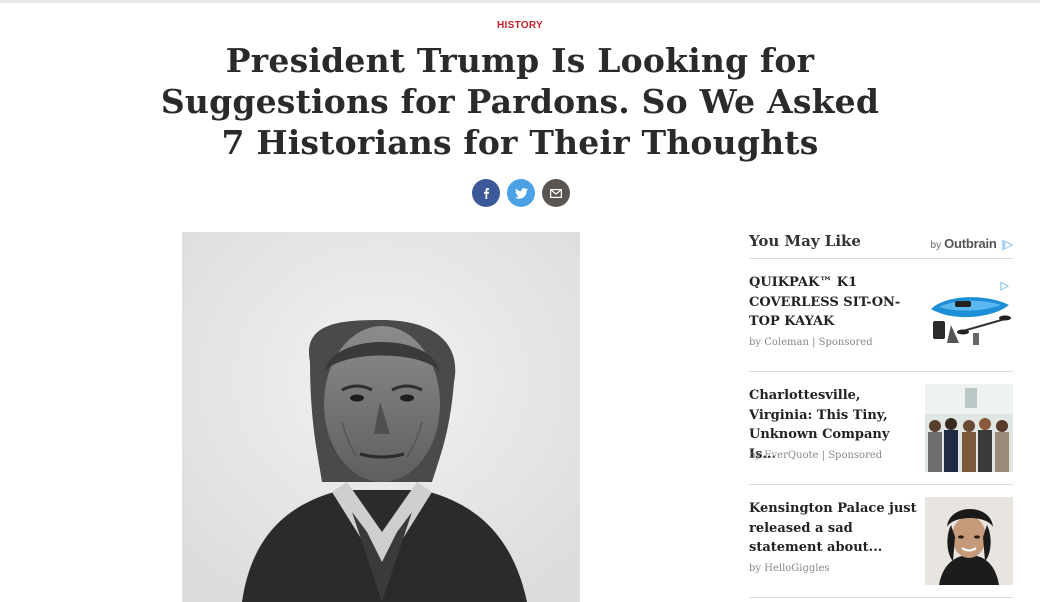 The height and width of the screenshot is (602, 1040). I want to click on twitter-icon, so click(521, 193).